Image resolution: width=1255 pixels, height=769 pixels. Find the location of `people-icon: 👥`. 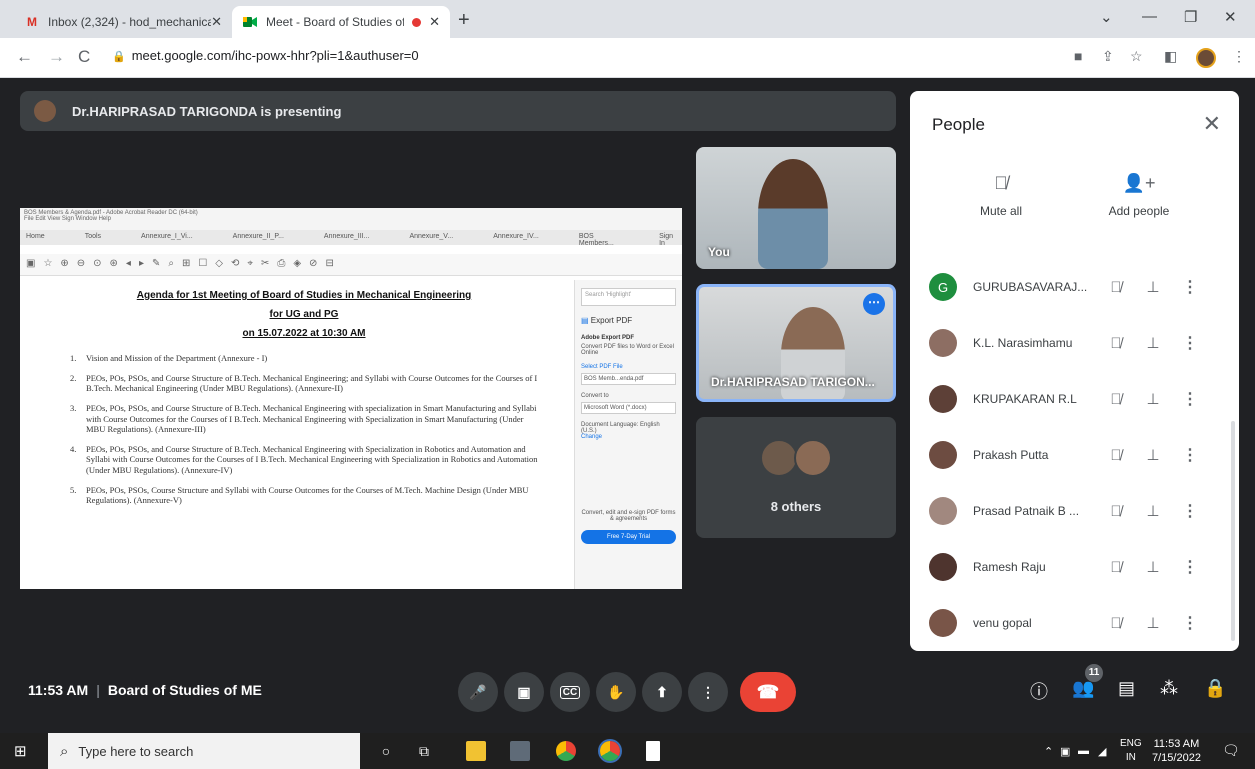

people-icon: 👥 is located at coordinates (1083, 688).